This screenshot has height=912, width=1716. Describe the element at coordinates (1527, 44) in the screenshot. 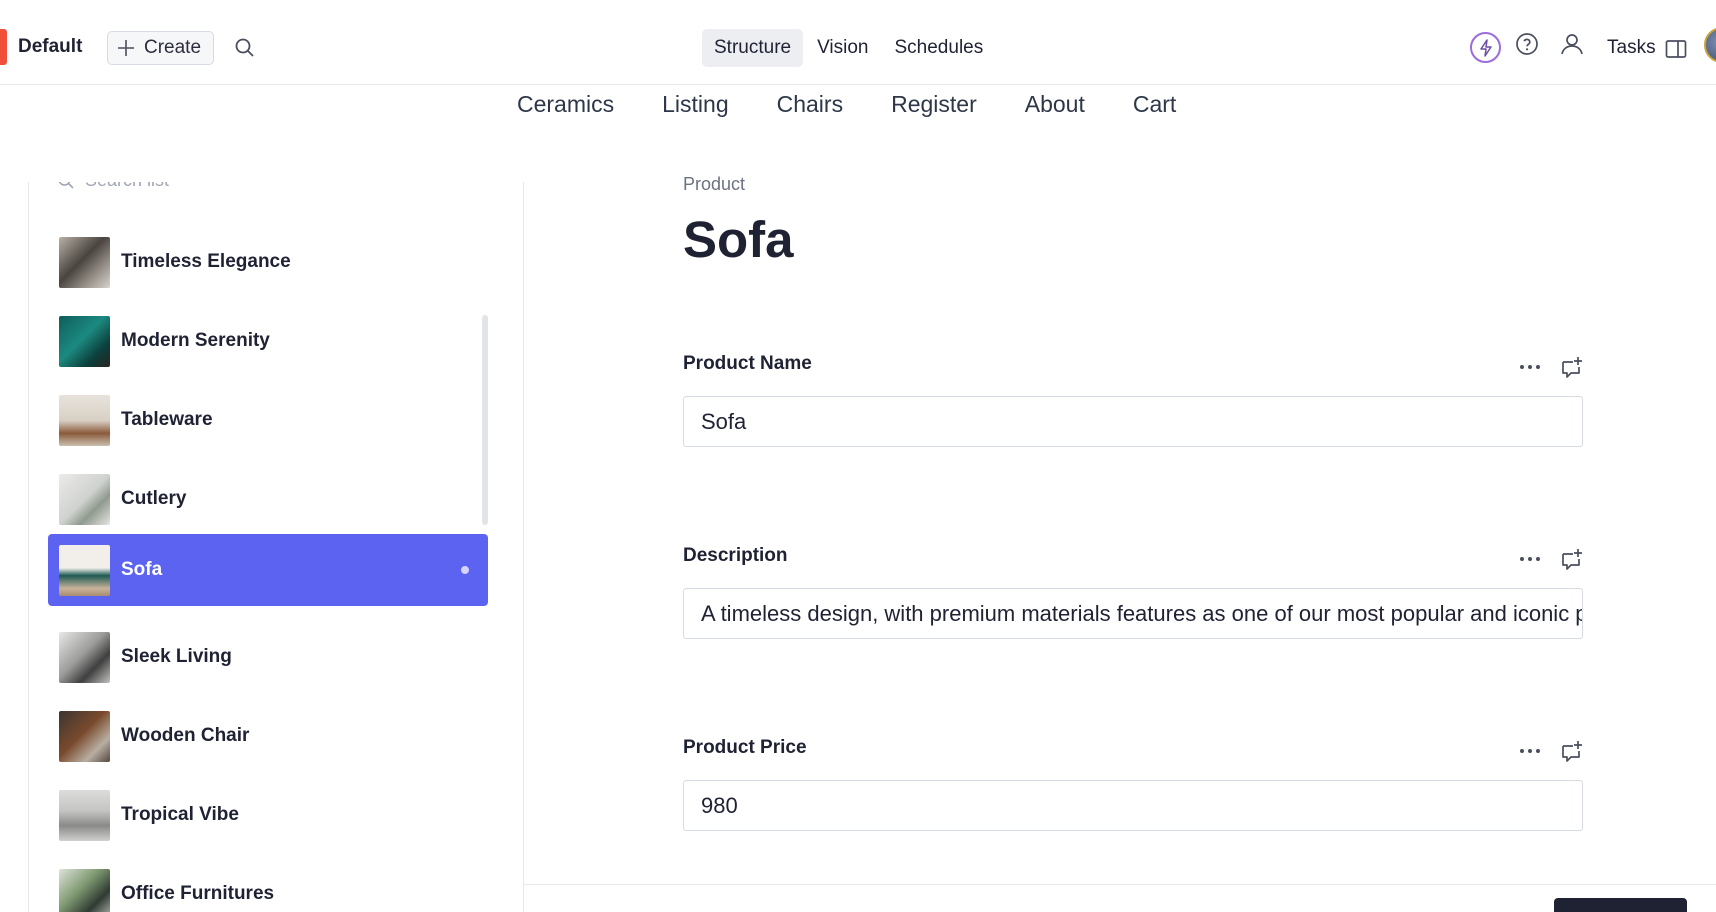

I see `help-circle-icon` at that location.